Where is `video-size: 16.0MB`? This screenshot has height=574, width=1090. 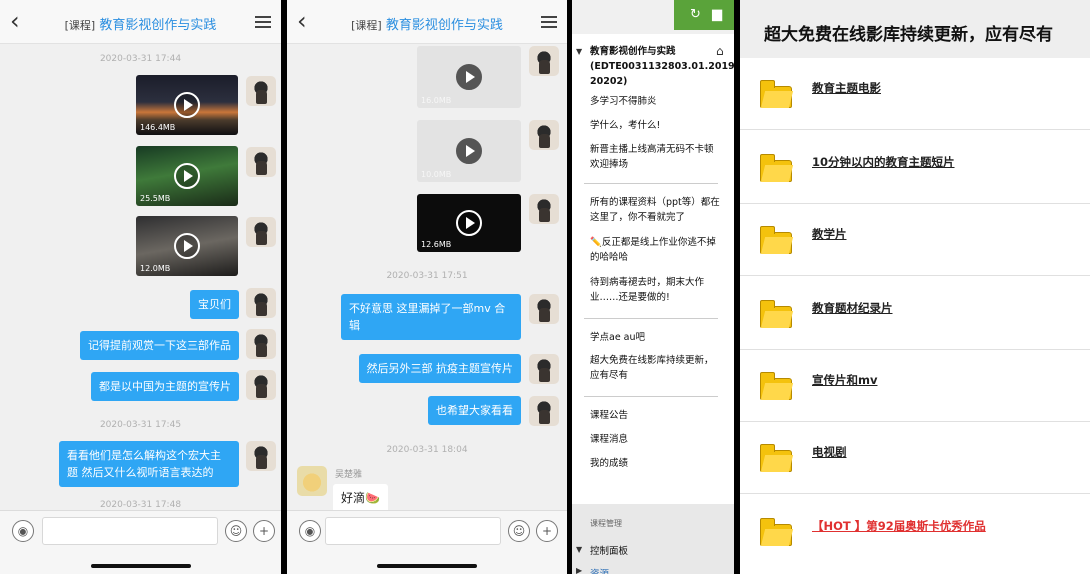 video-size: 16.0MB is located at coordinates (436, 100).